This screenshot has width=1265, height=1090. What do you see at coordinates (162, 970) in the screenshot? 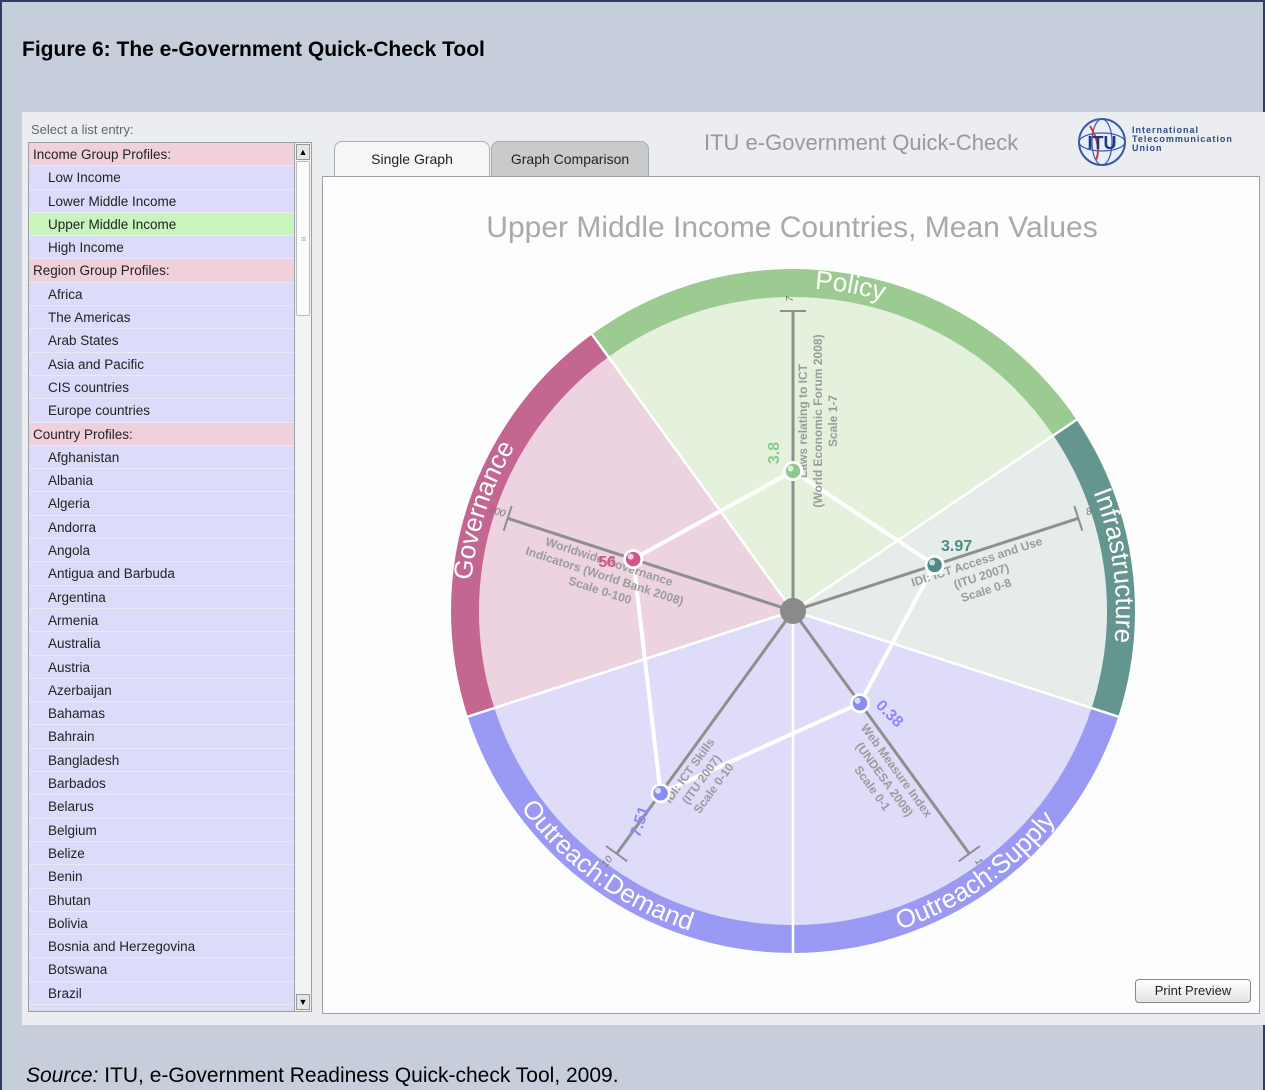
I see `list-item: Botswana` at bounding box center [162, 970].